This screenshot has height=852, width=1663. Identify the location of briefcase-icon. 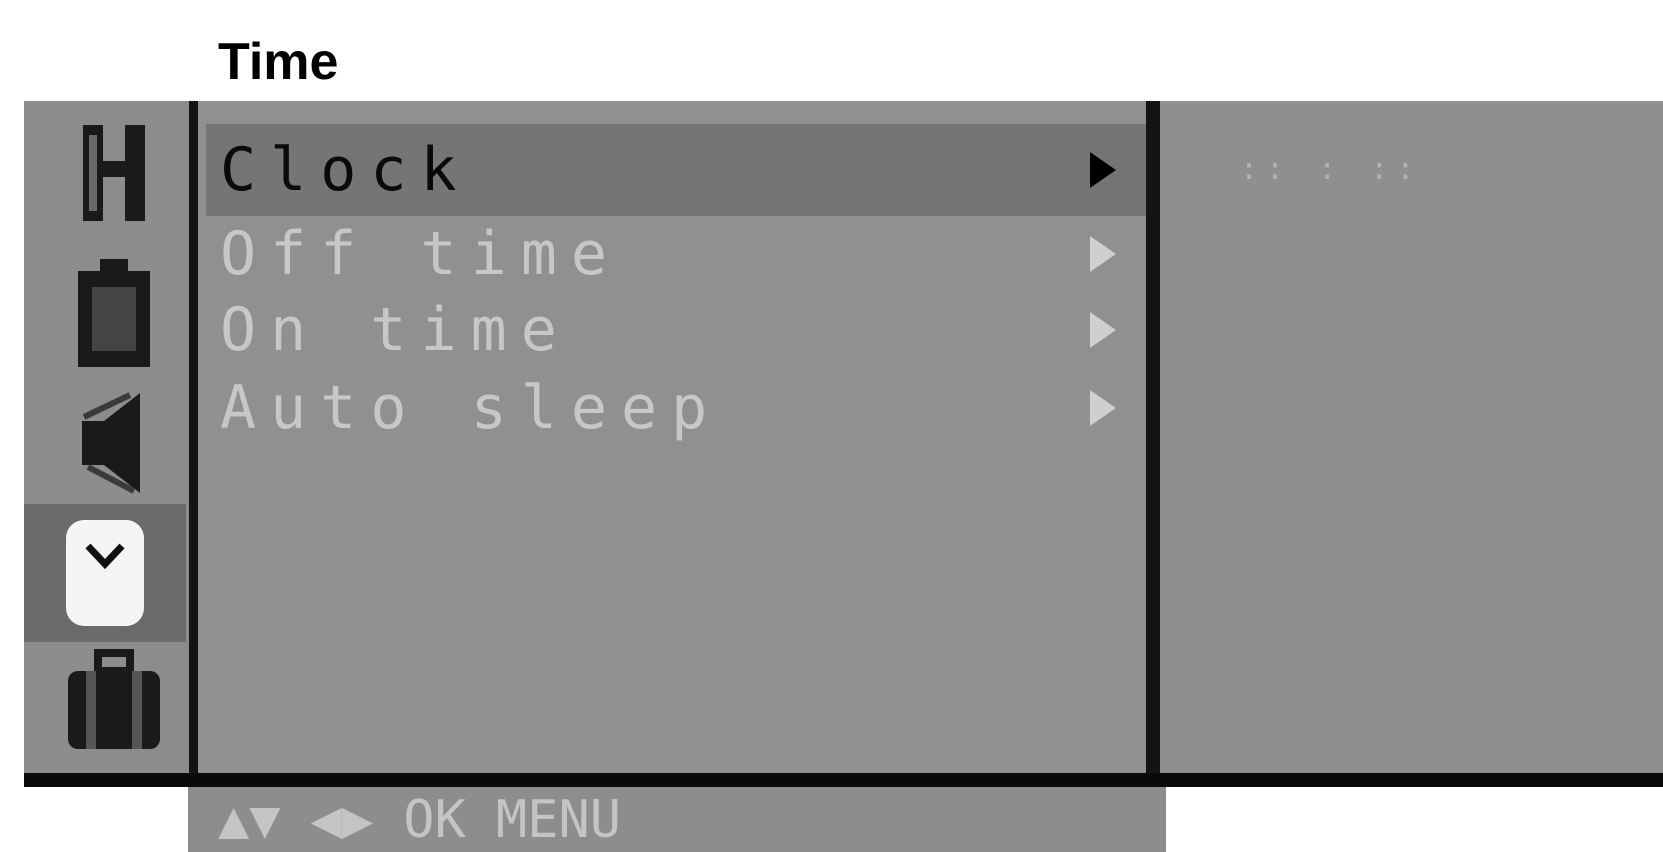
(114, 701).